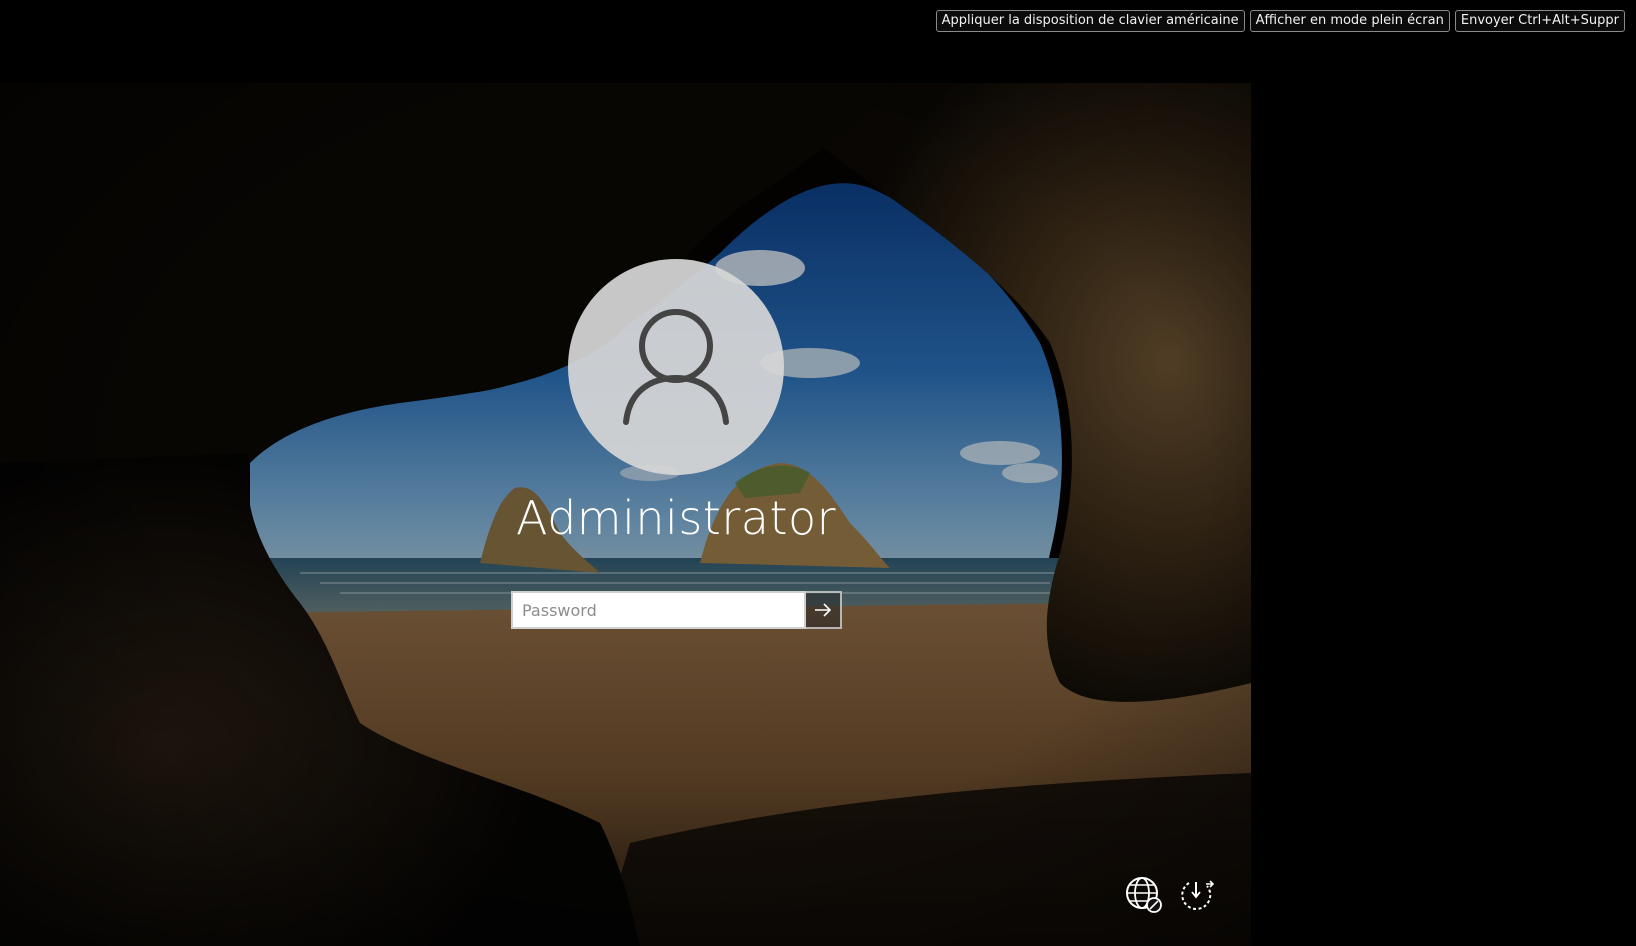  I want to click on username-label: Administrator, so click(676, 518).